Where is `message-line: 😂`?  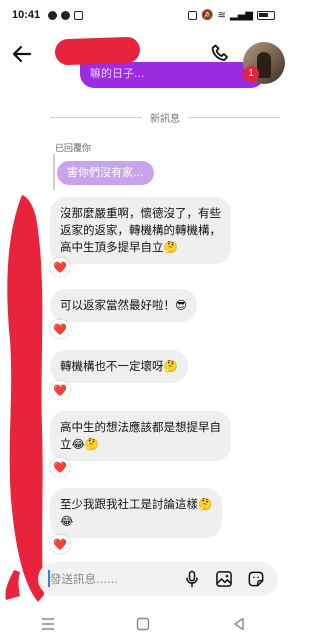
message-line: 😂 is located at coordinates (67, 521).